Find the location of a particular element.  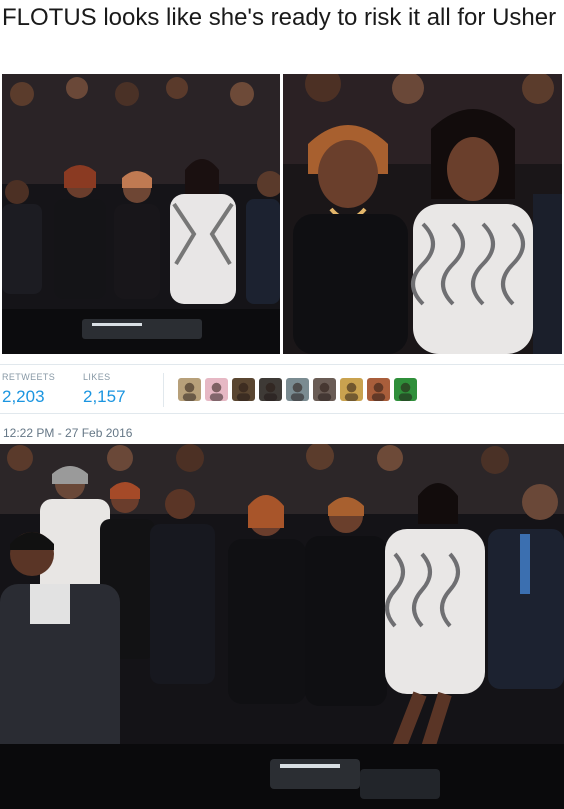

tweet-stats-bar: RETWEETS 2,203 LIKES 2,157 is located at coordinates (282, 389).